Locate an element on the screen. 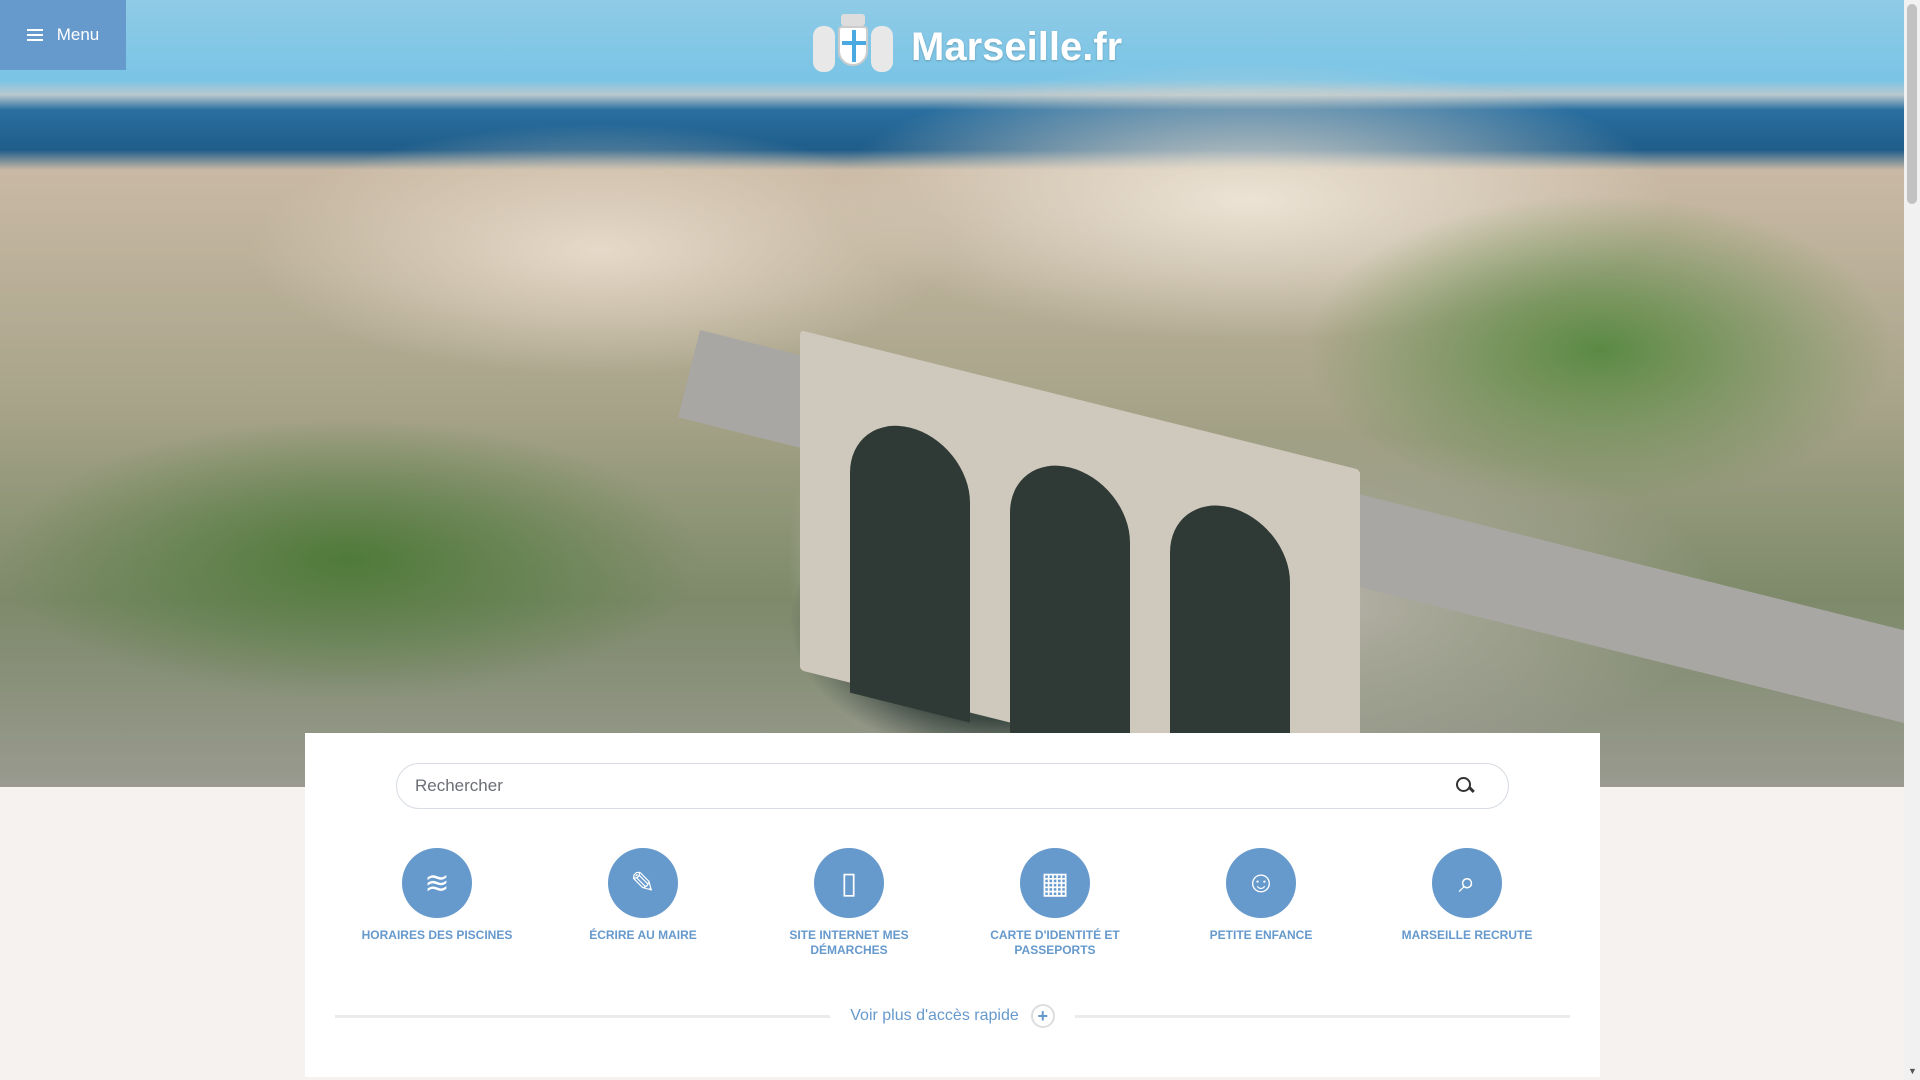 The height and width of the screenshot is (1080, 1920). site-logo: Marseille.fr is located at coordinates (963, 47).